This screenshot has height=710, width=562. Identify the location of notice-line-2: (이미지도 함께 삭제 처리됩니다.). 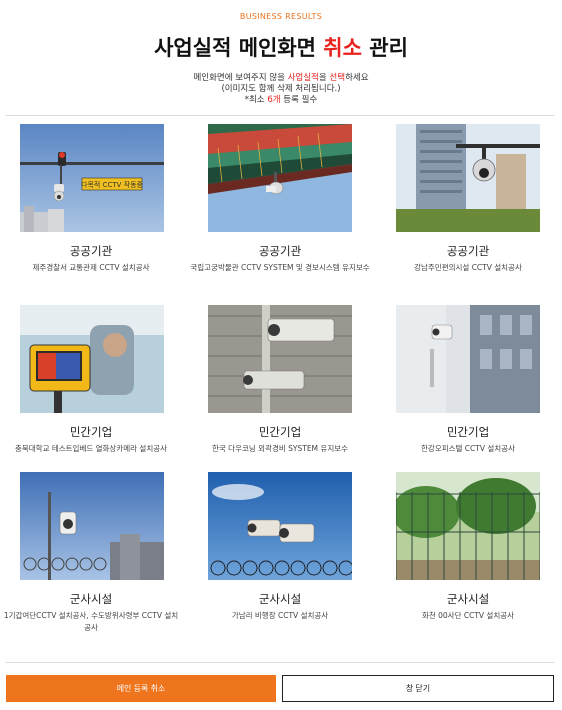
(281, 89).